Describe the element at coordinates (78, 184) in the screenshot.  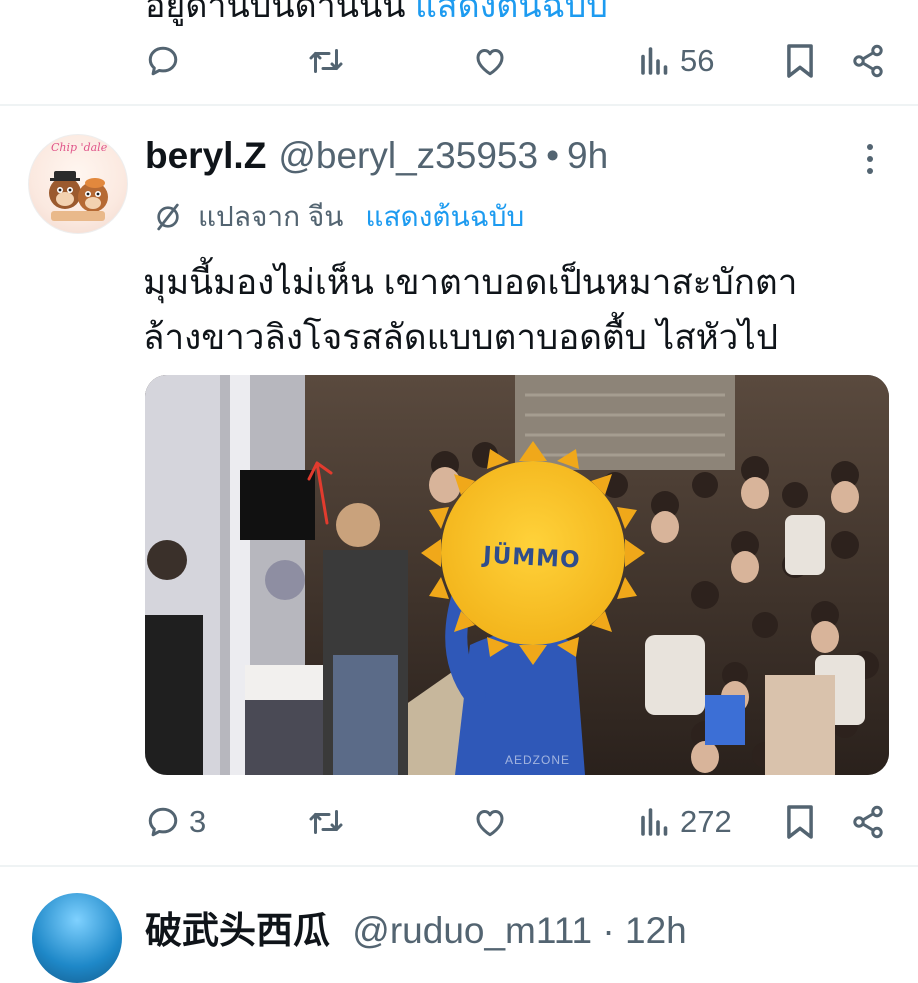
I see `avatar: Chip 'dale` at that location.